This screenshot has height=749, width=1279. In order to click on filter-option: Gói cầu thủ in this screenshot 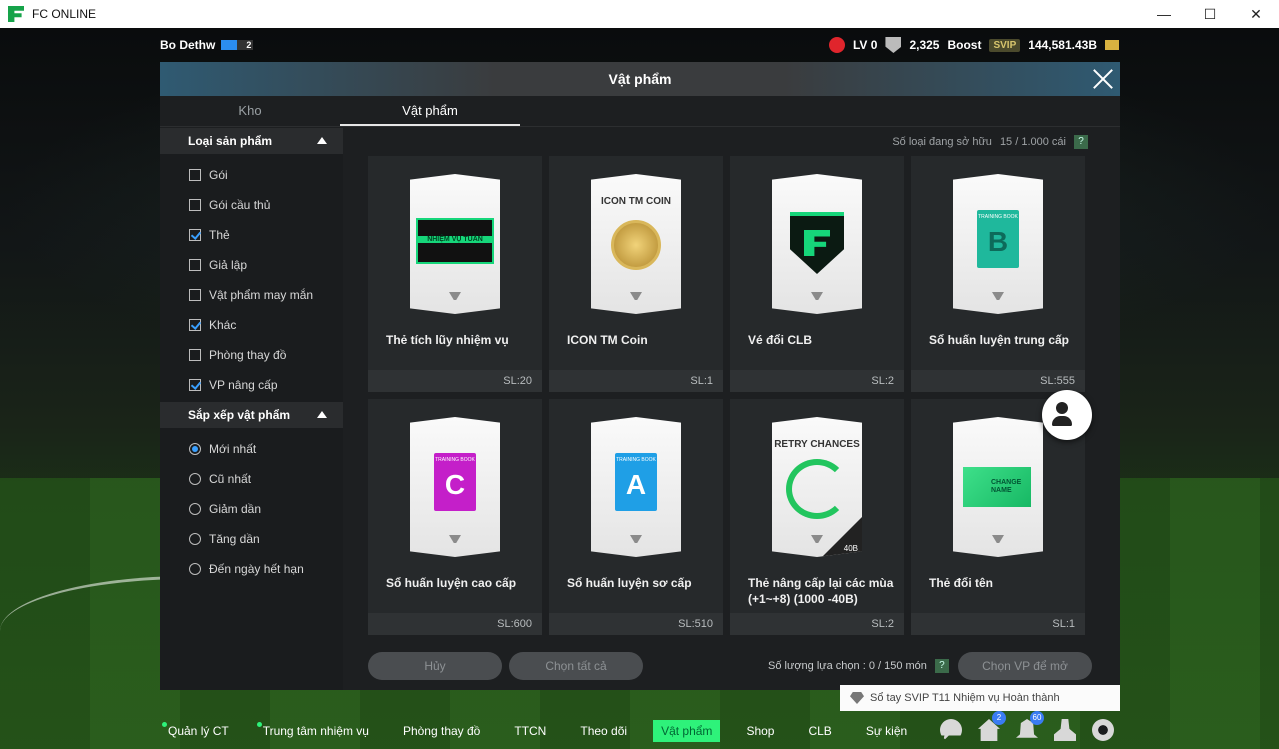, I will do `click(251, 205)`.